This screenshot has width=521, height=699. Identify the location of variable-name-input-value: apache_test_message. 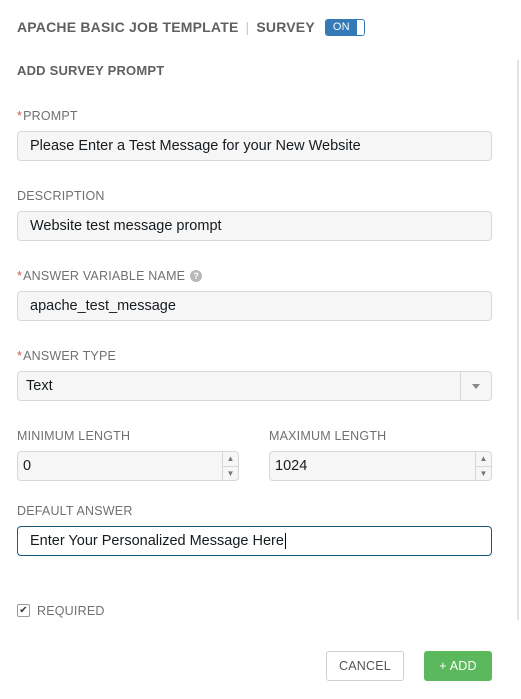
(103, 306).